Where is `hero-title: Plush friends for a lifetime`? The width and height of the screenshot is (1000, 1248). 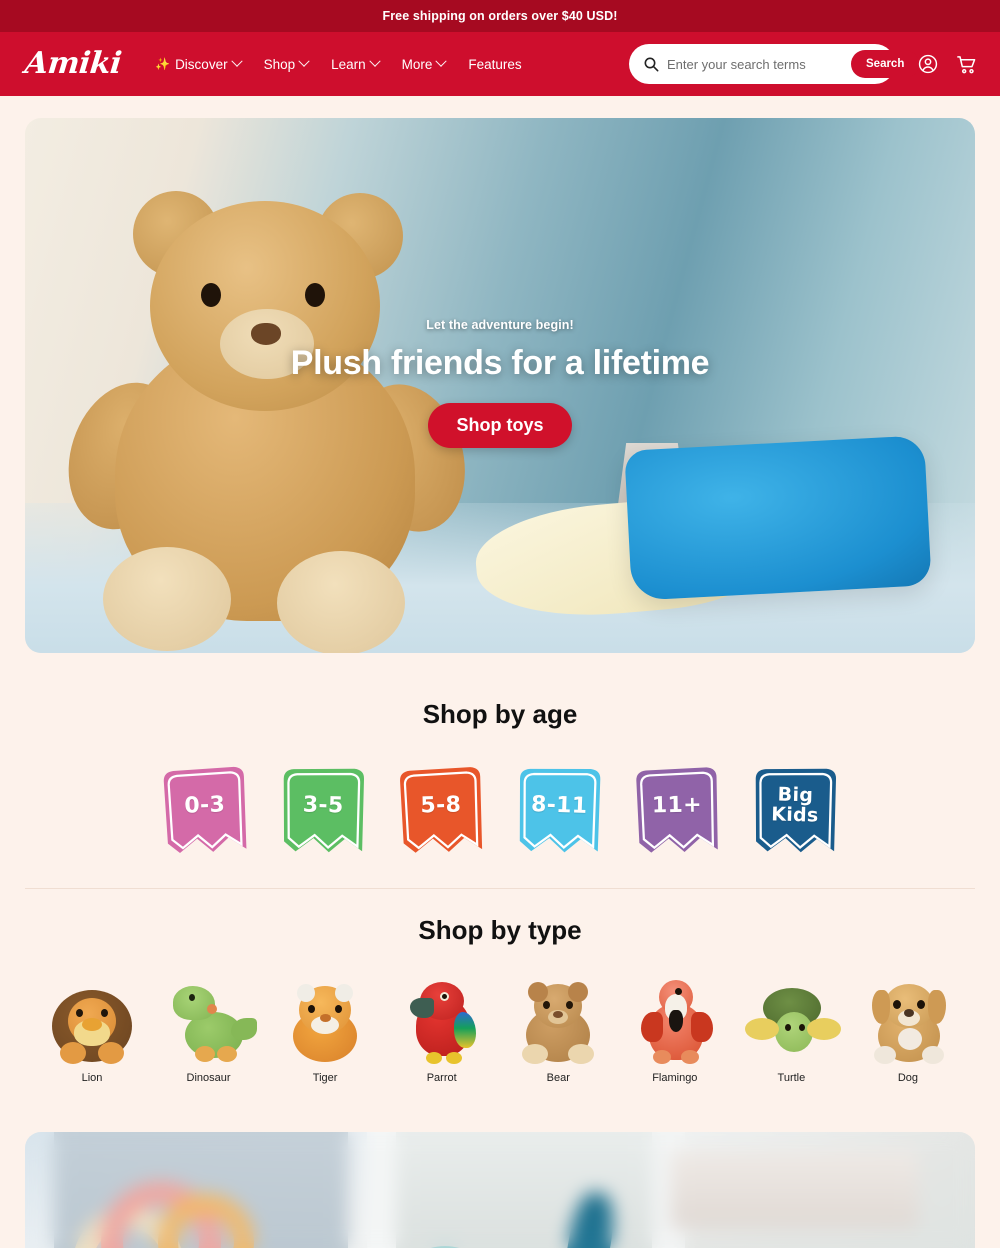 hero-title: Plush friends for a lifetime is located at coordinates (500, 363).